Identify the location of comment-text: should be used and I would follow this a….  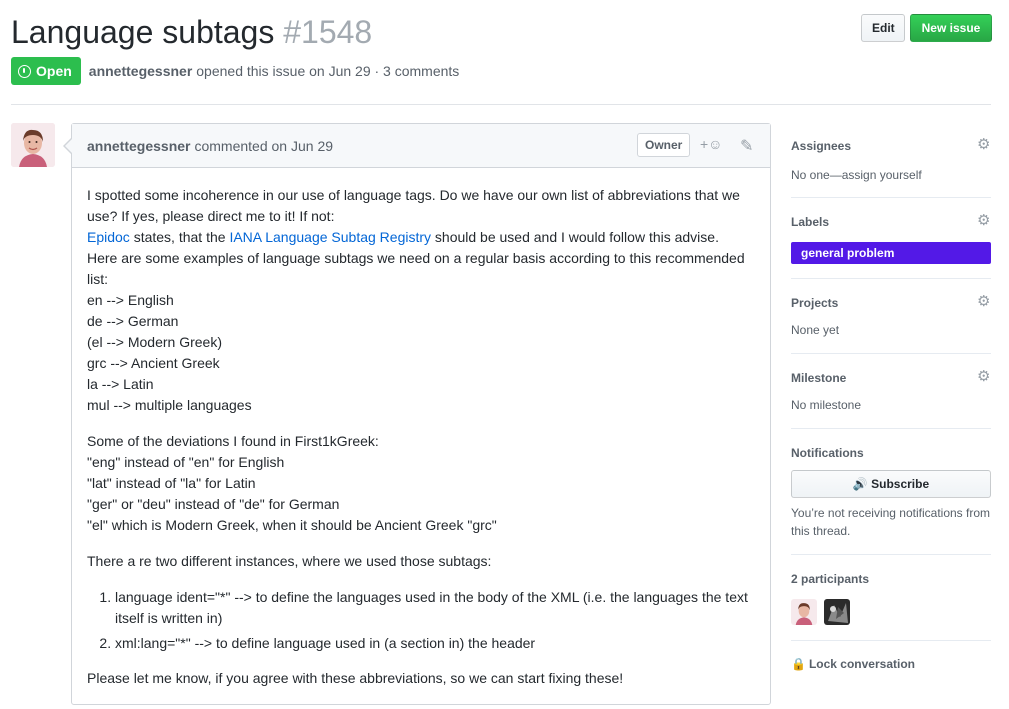
(575, 237).